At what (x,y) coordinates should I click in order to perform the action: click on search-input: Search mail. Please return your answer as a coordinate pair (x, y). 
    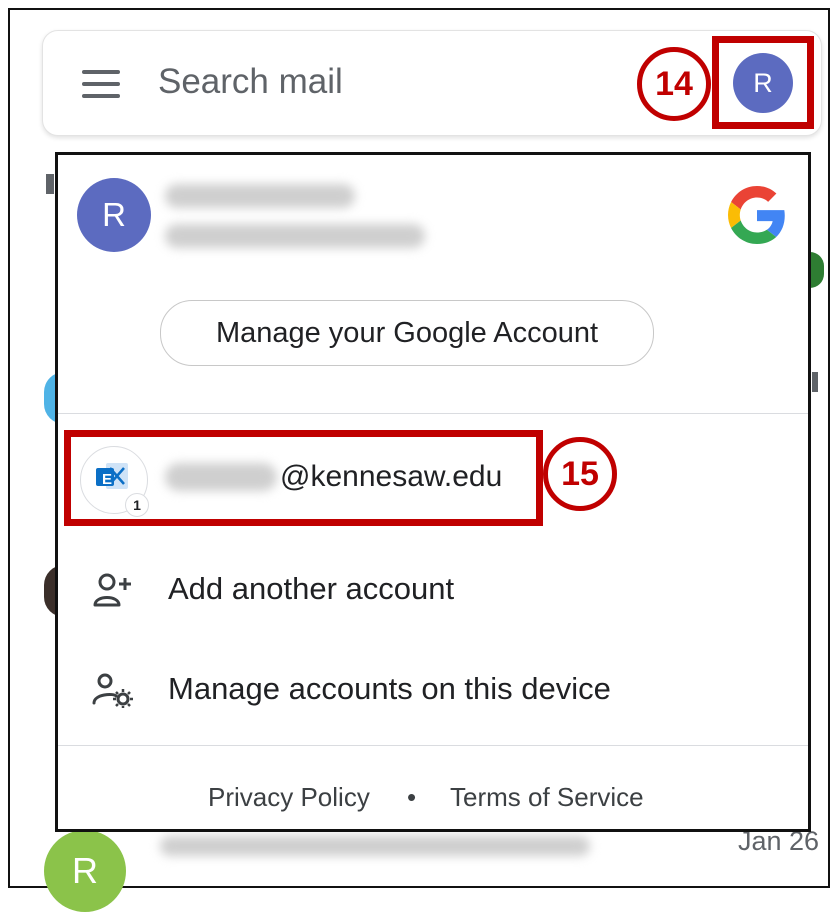
    Looking at the image, I should click on (250, 82).